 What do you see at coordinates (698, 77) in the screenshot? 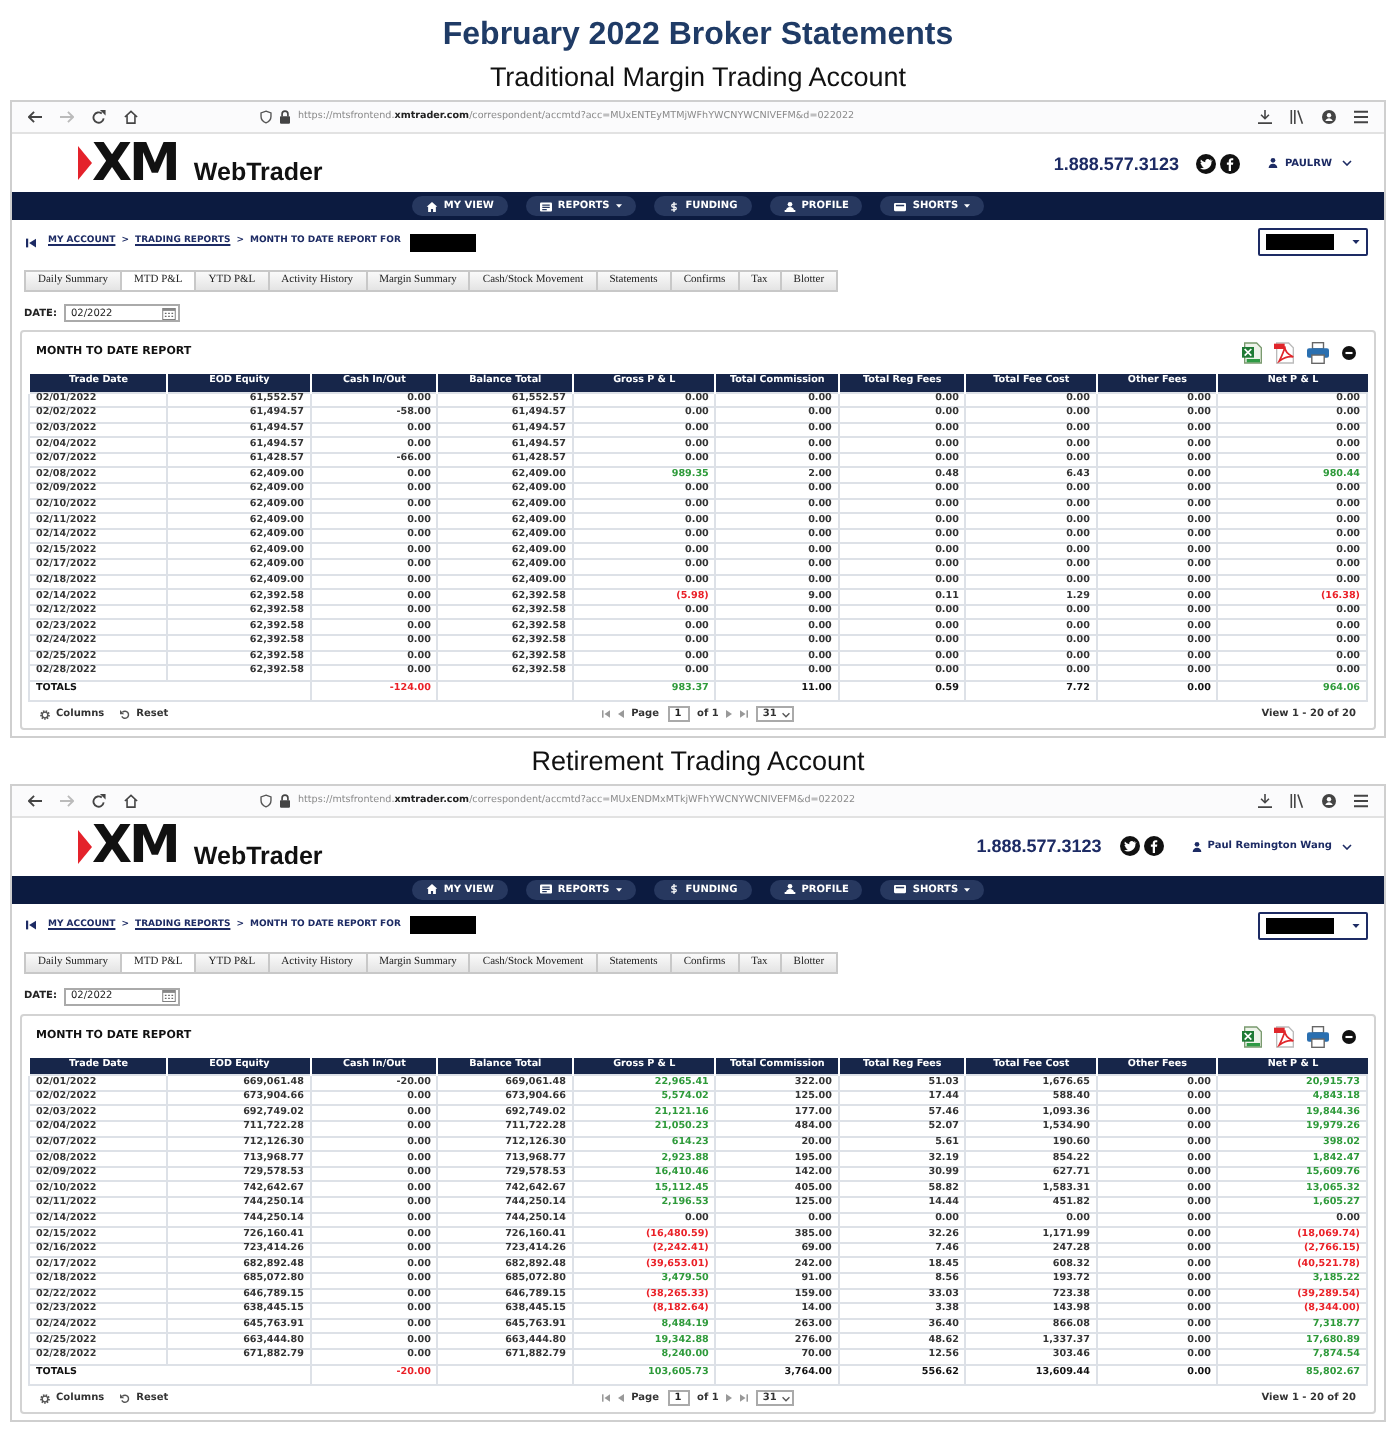
I see `section-heading: Traditional Margin Trading Account` at bounding box center [698, 77].